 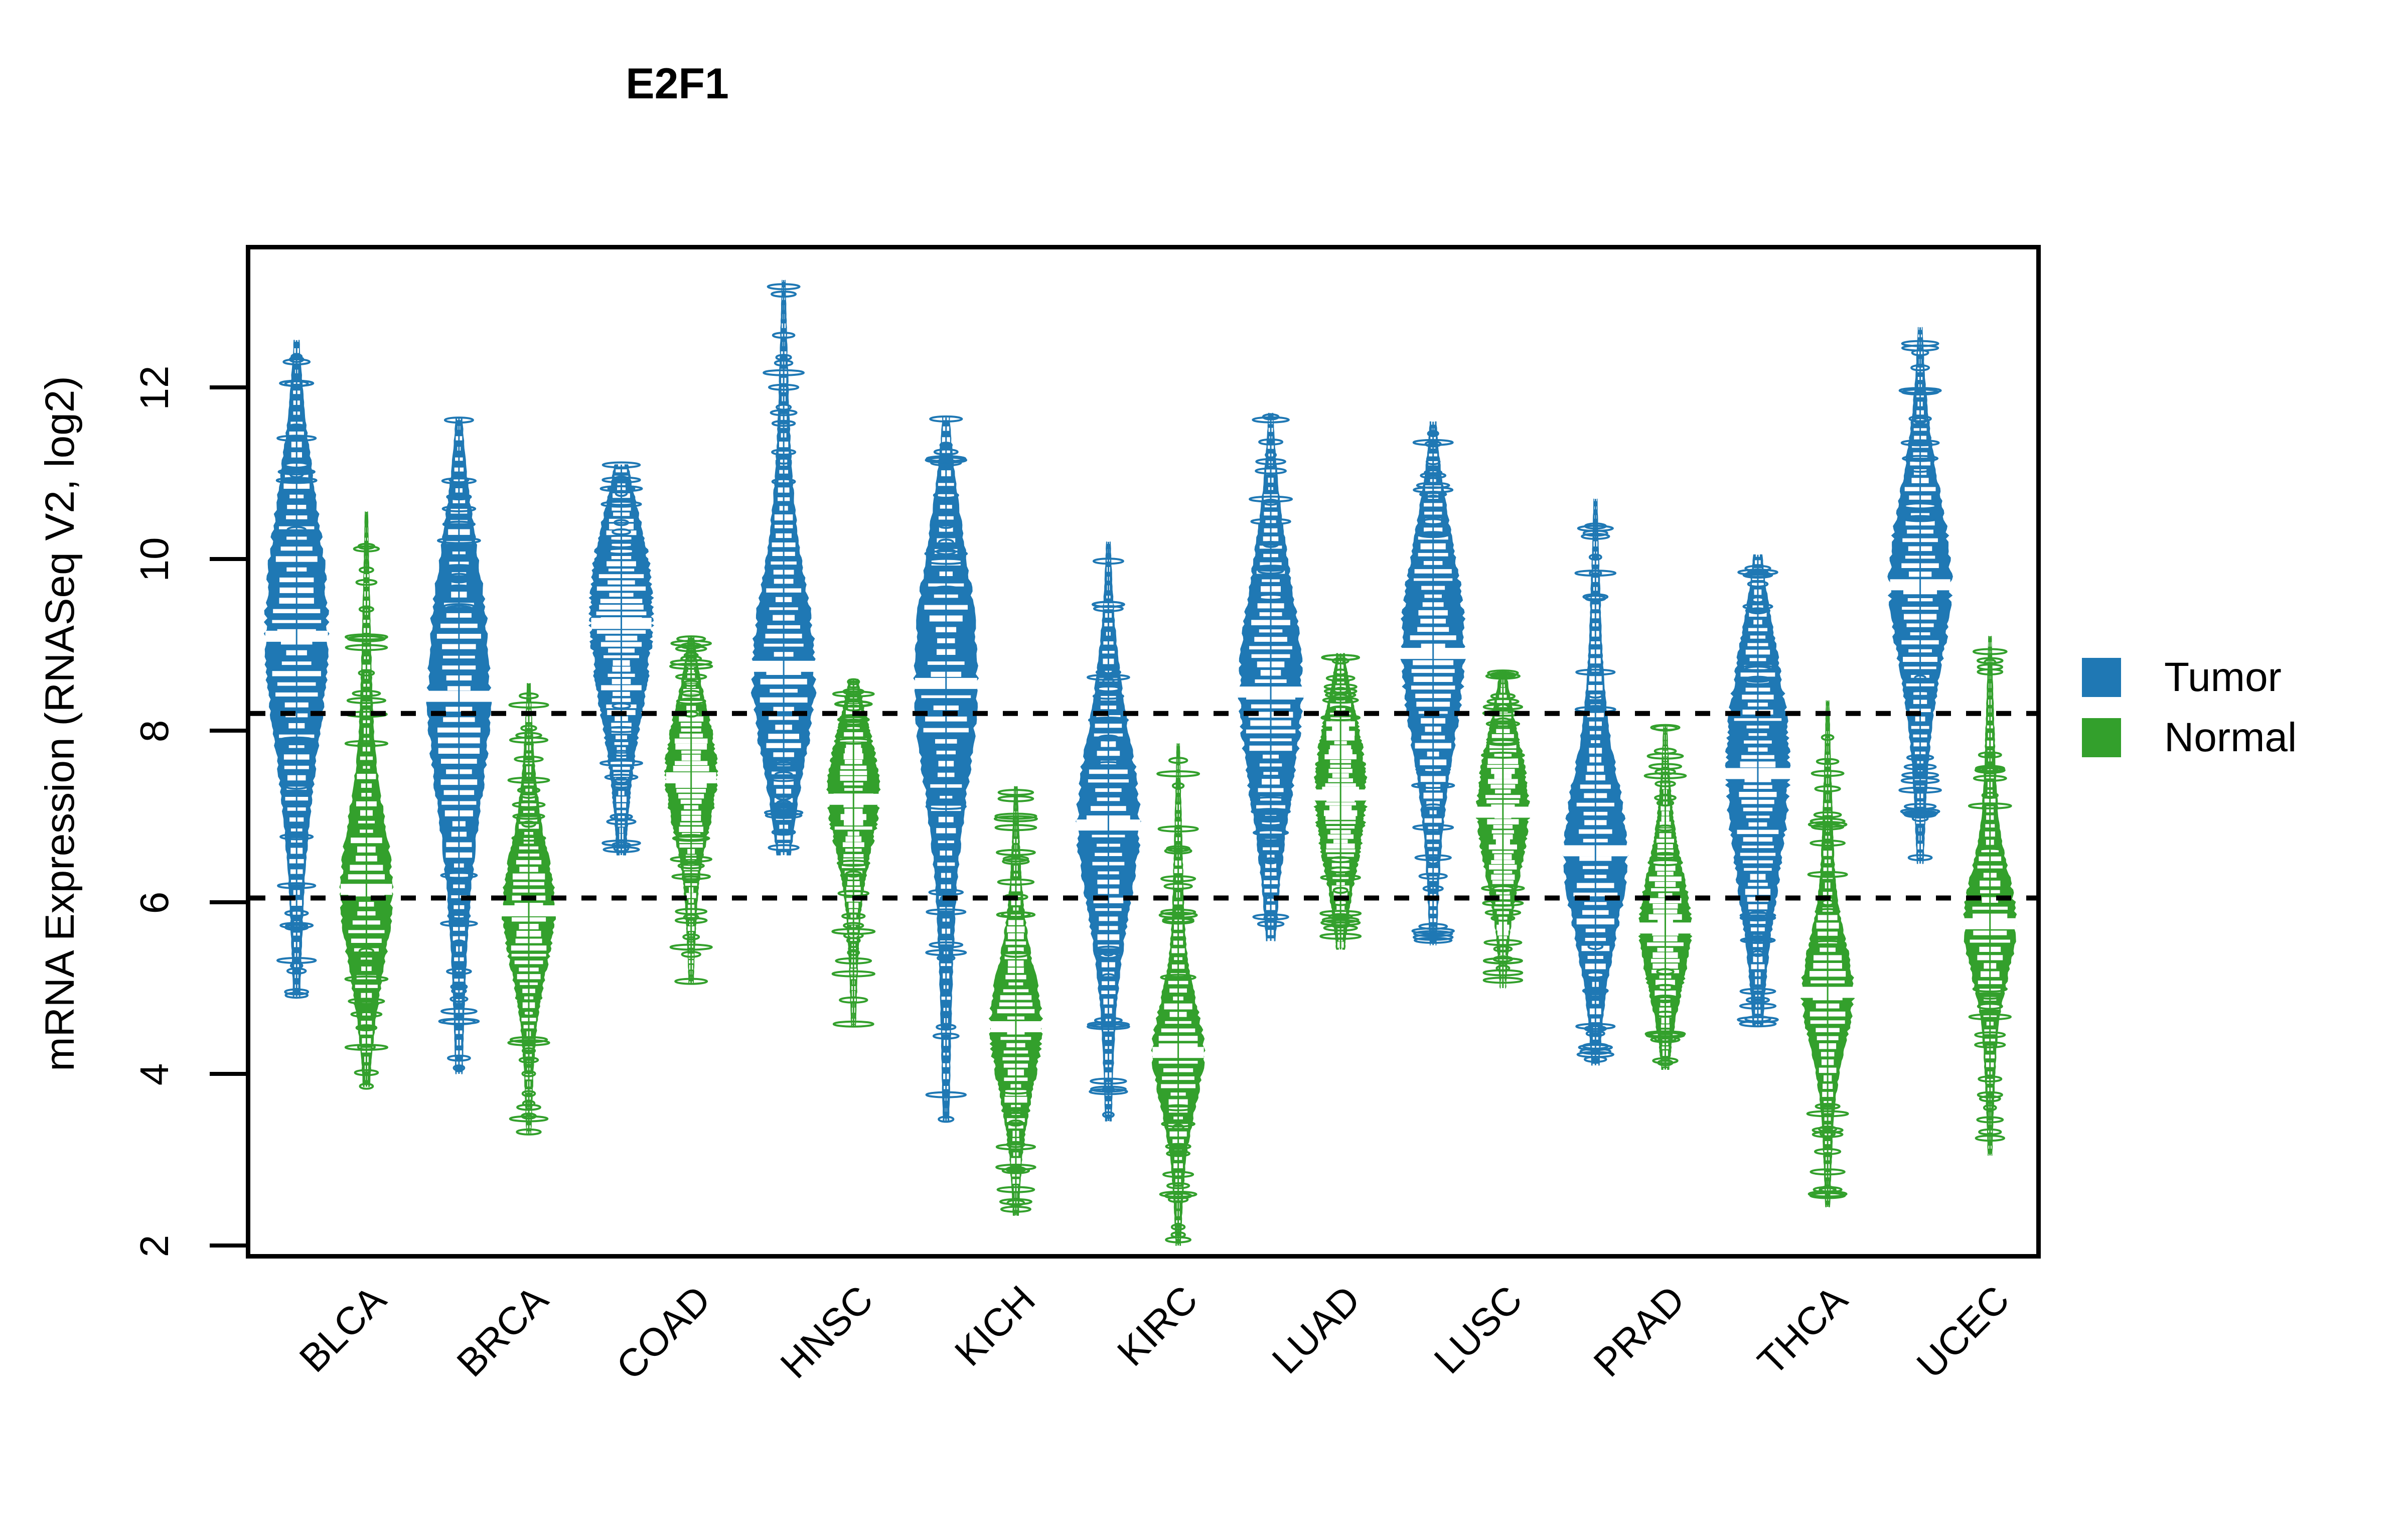 I want to click on violin-tumor-luad, so click(x=1271, y=677).